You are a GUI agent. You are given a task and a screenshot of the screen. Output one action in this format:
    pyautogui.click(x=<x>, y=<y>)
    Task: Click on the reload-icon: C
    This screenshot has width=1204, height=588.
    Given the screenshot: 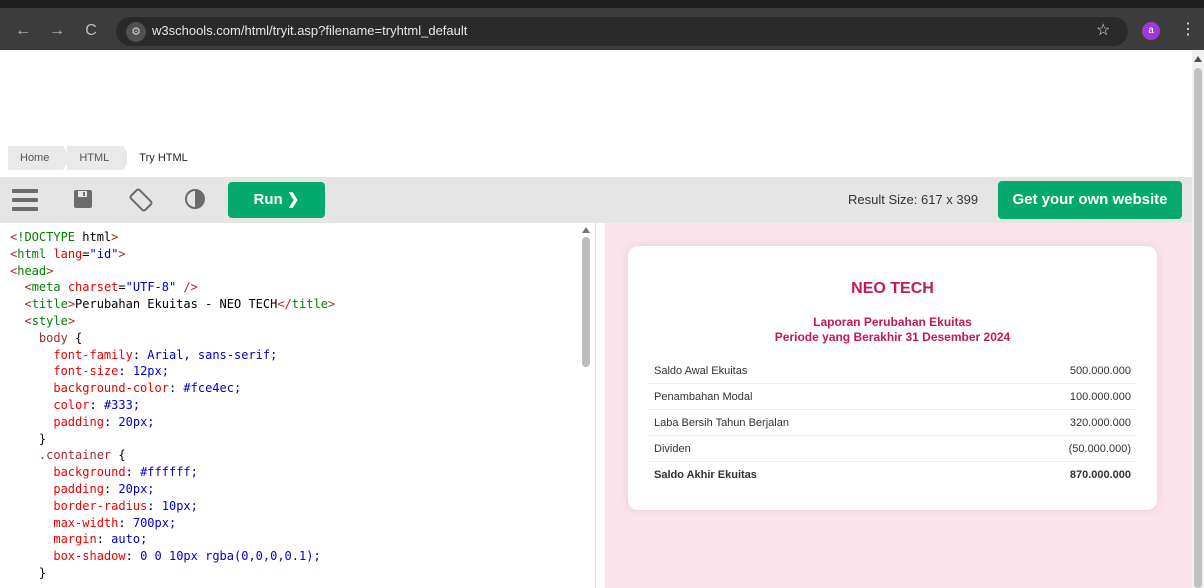 What is the action you would take?
    pyautogui.click(x=91, y=31)
    